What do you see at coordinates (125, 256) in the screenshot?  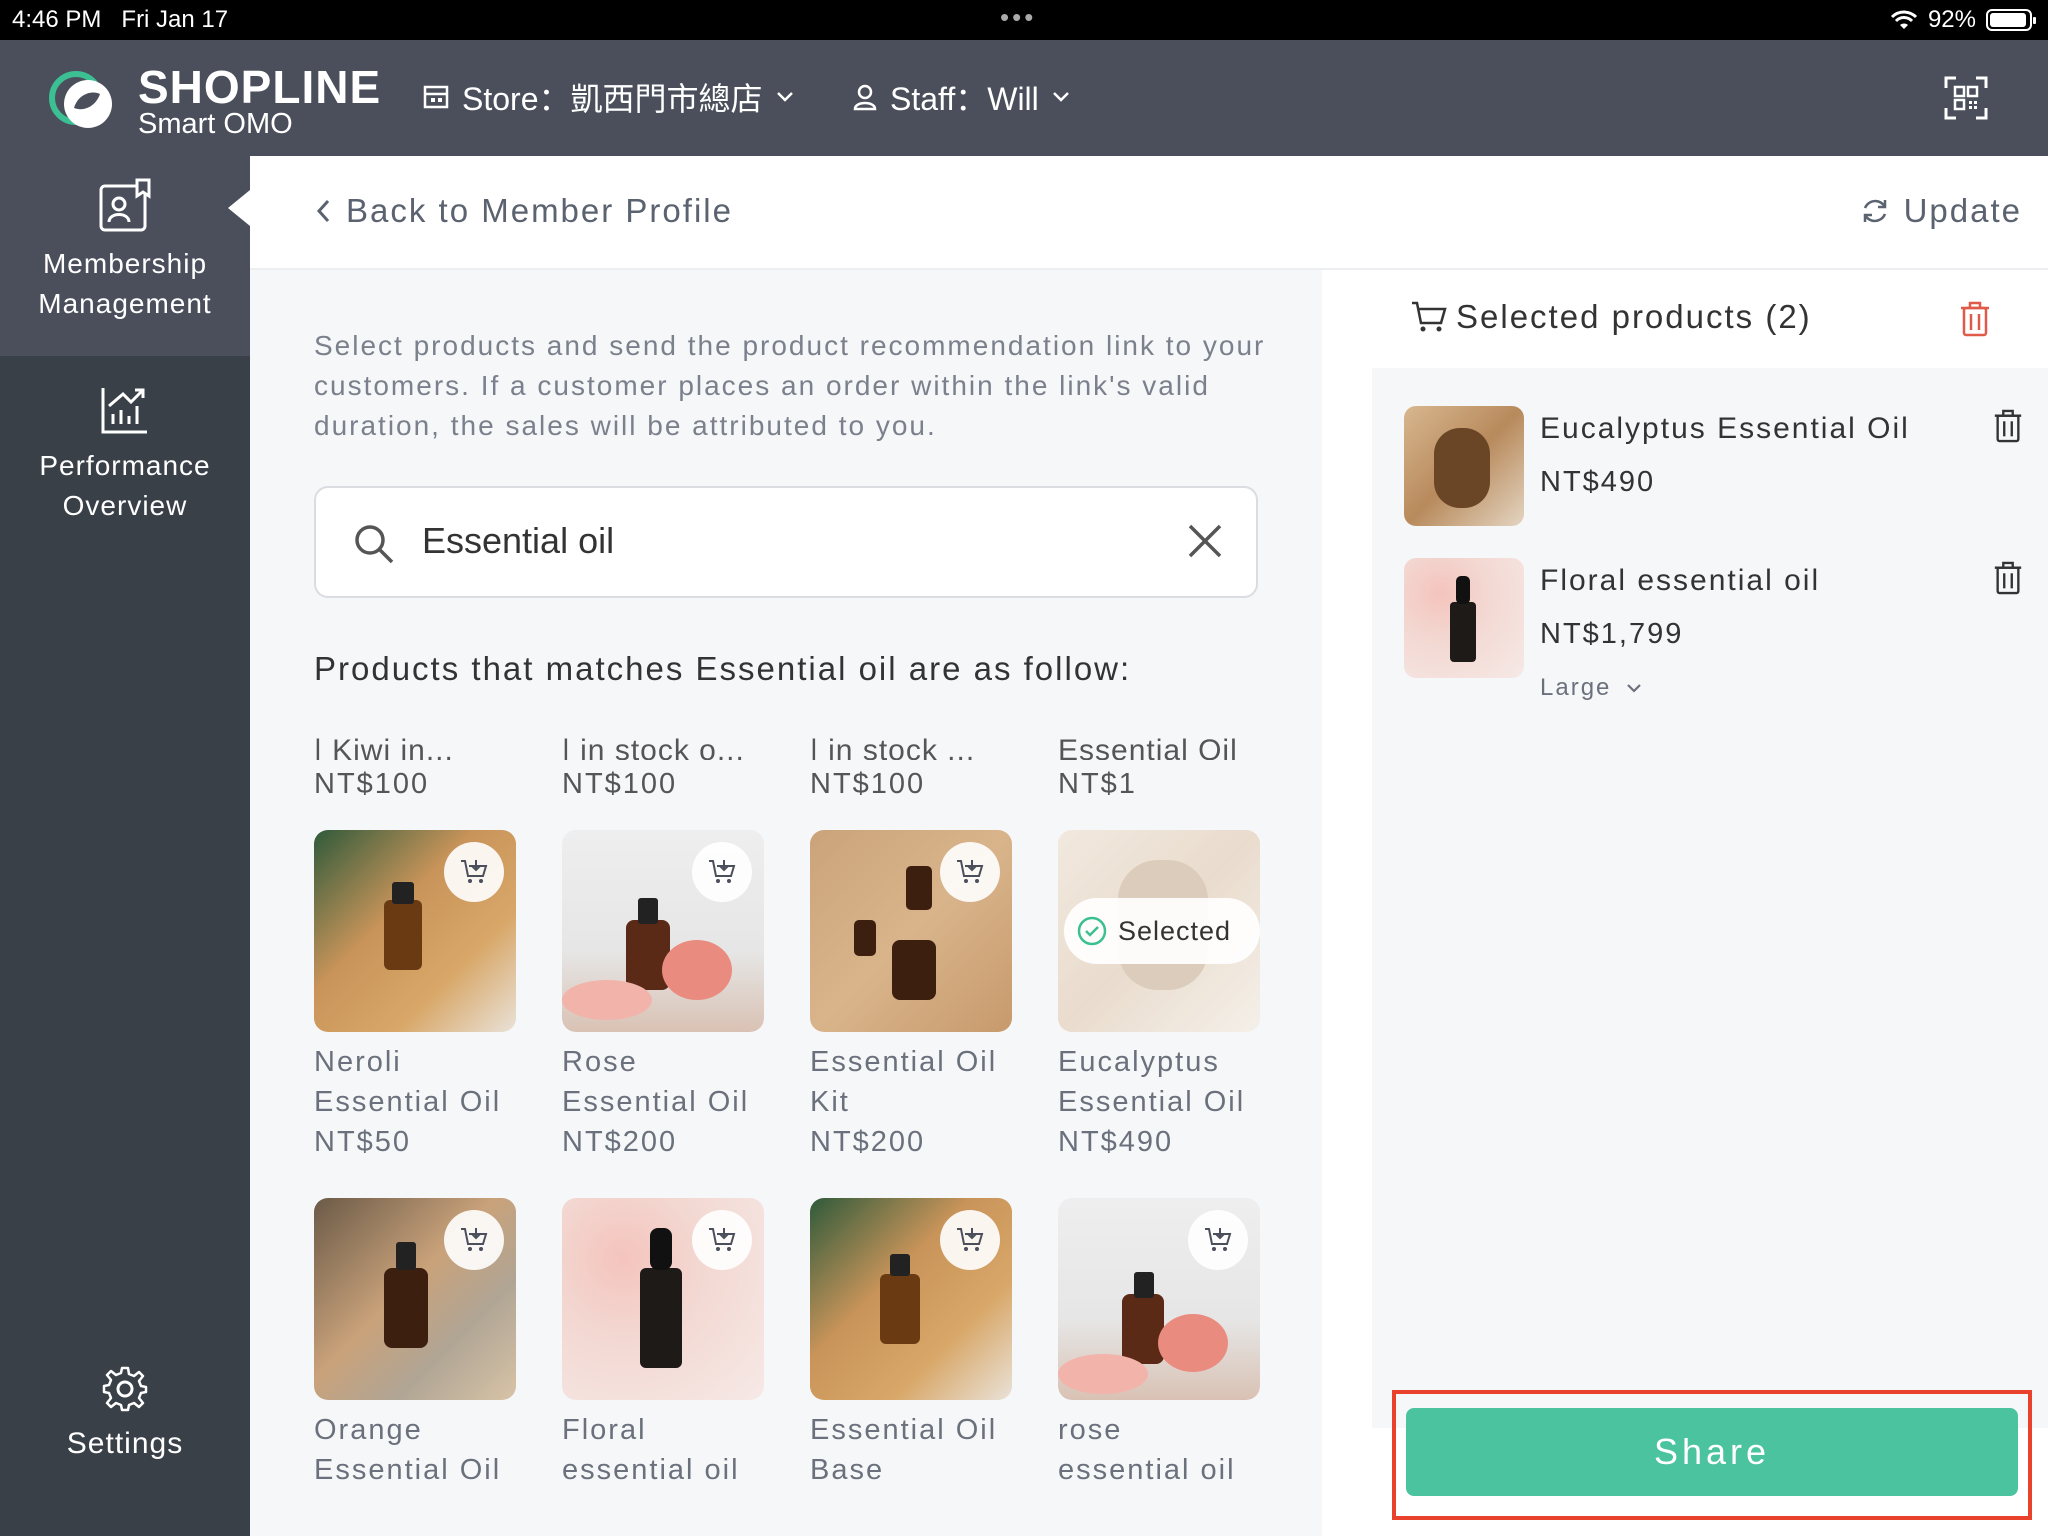 I see `sidebar-item-membership: Membership Management` at bounding box center [125, 256].